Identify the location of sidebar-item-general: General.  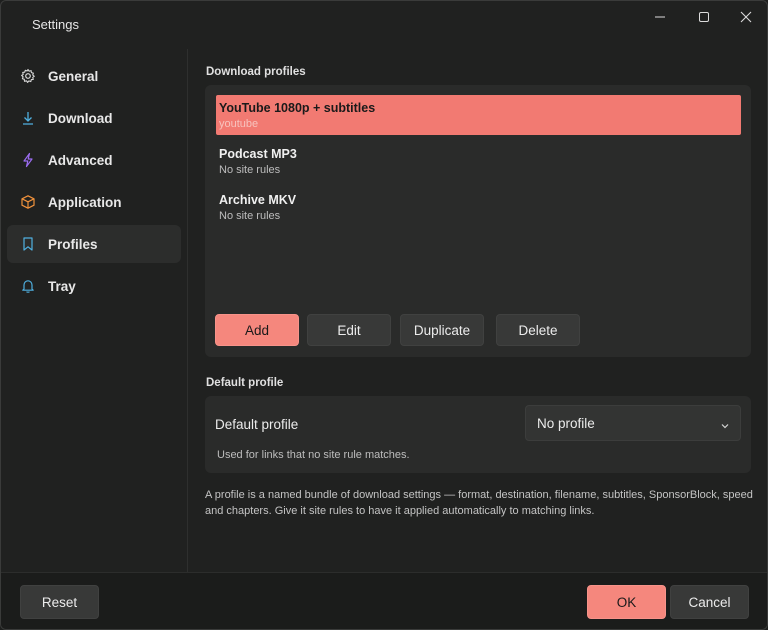
(94, 76).